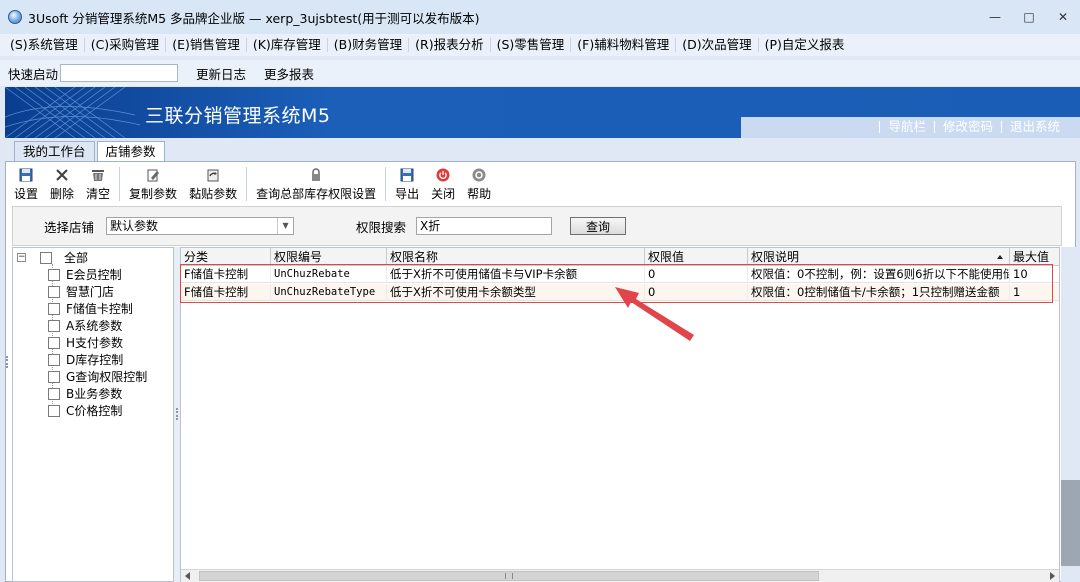 The height and width of the screenshot is (582, 1080). Describe the element at coordinates (26, 194) in the screenshot. I see `set-label: 设置` at that location.